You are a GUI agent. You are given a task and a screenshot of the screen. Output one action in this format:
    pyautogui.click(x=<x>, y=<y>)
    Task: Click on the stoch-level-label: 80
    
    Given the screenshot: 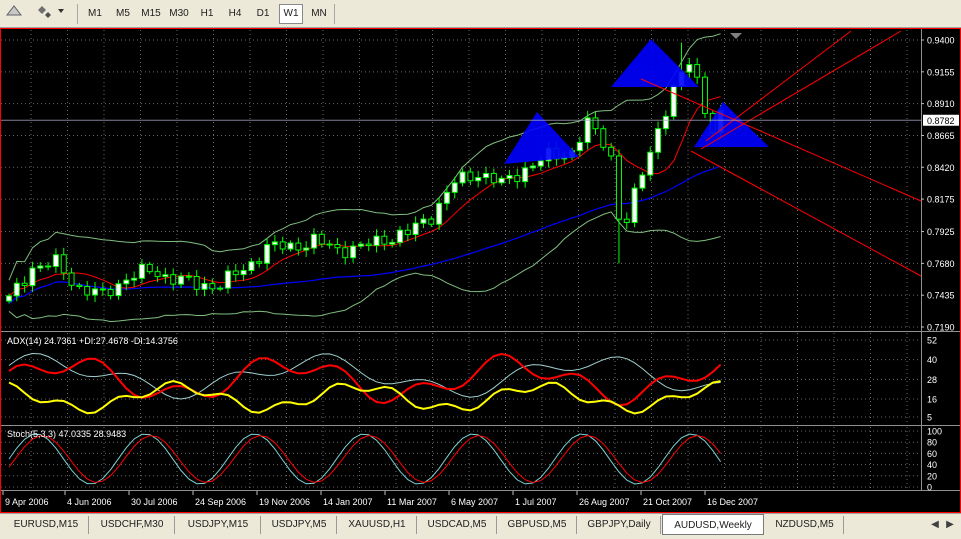 What is the action you would take?
    pyautogui.click(x=932, y=443)
    